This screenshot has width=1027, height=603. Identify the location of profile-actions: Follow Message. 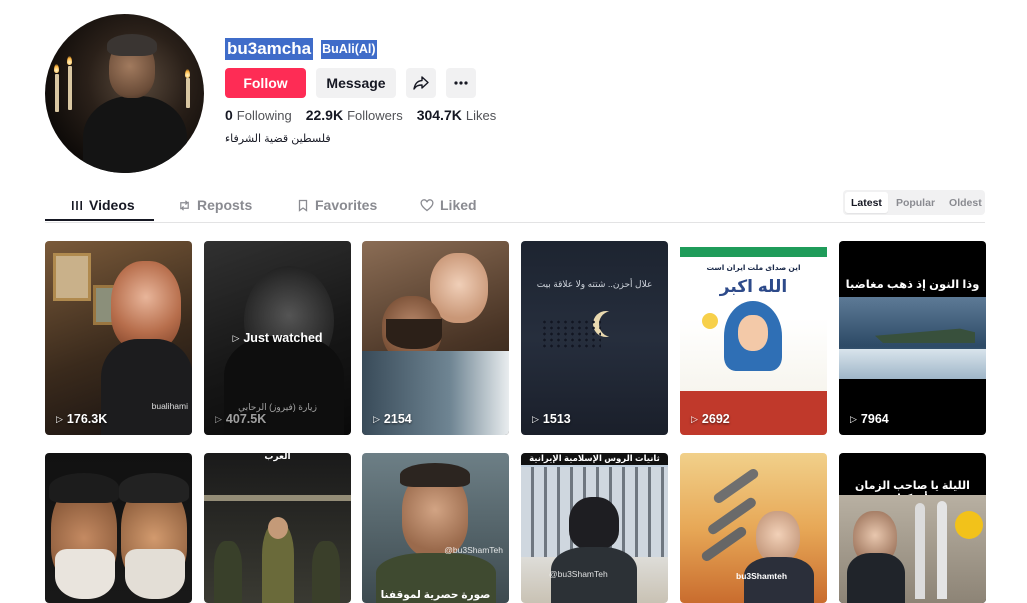
(350, 83).